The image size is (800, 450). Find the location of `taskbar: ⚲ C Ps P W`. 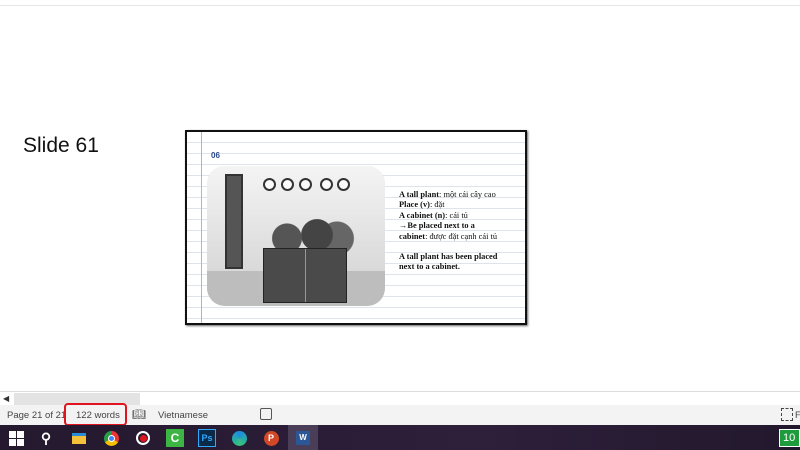

taskbar: ⚲ C Ps P W is located at coordinates (400, 437).